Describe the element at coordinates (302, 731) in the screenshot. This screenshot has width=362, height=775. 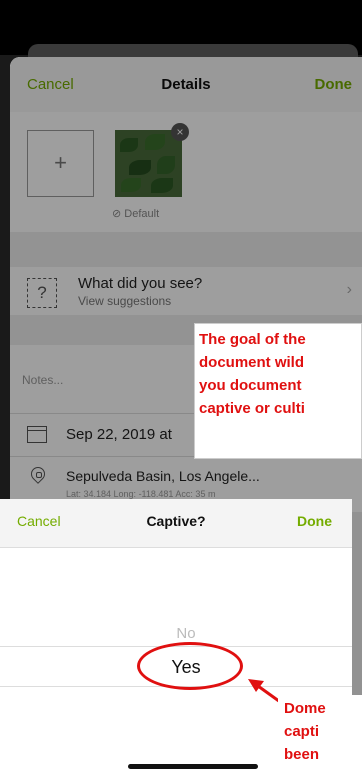
I see `callout-line: capti` at that location.